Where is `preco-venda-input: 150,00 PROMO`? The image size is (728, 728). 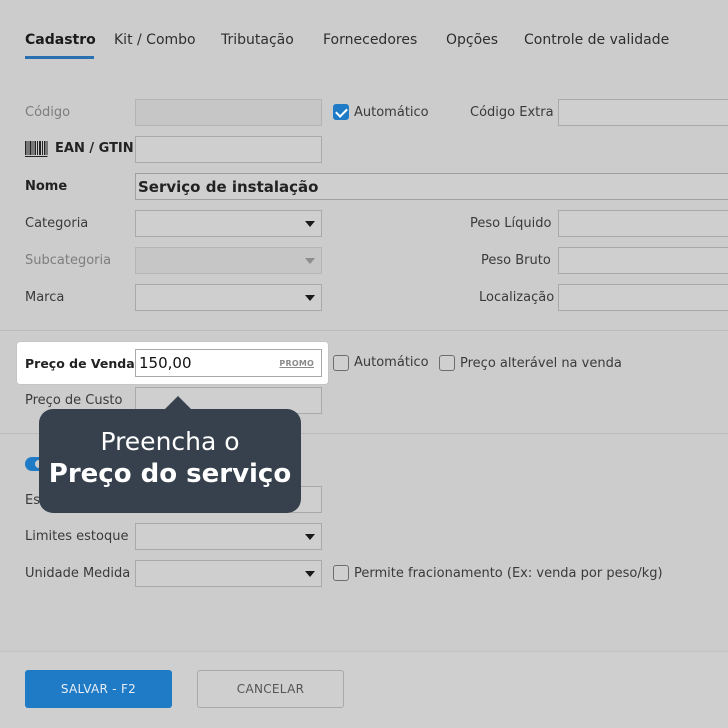 preco-venda-input: 150,00 PROMO is located at coordinates (228, 363).